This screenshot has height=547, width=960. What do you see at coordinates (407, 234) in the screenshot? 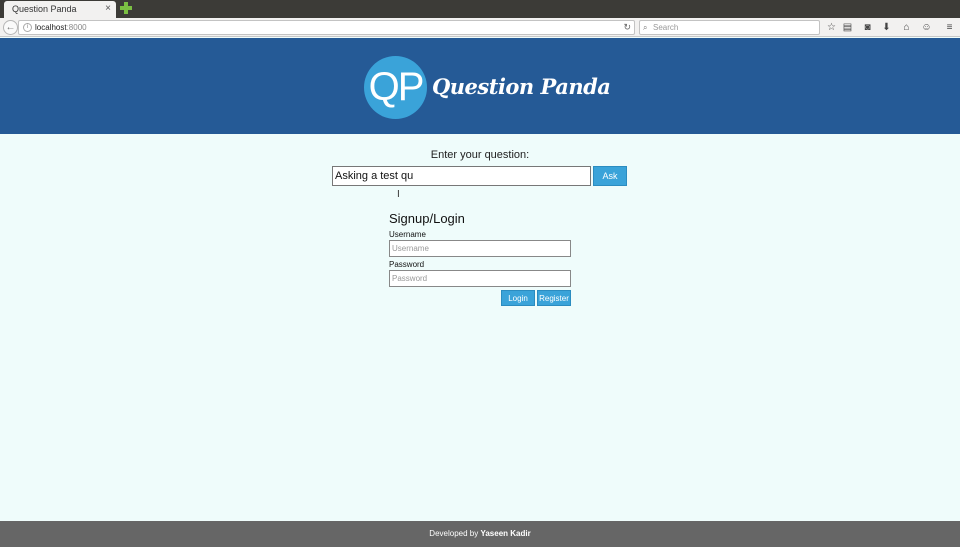
I see `username-label: Username` at bounding box center [407, 234].